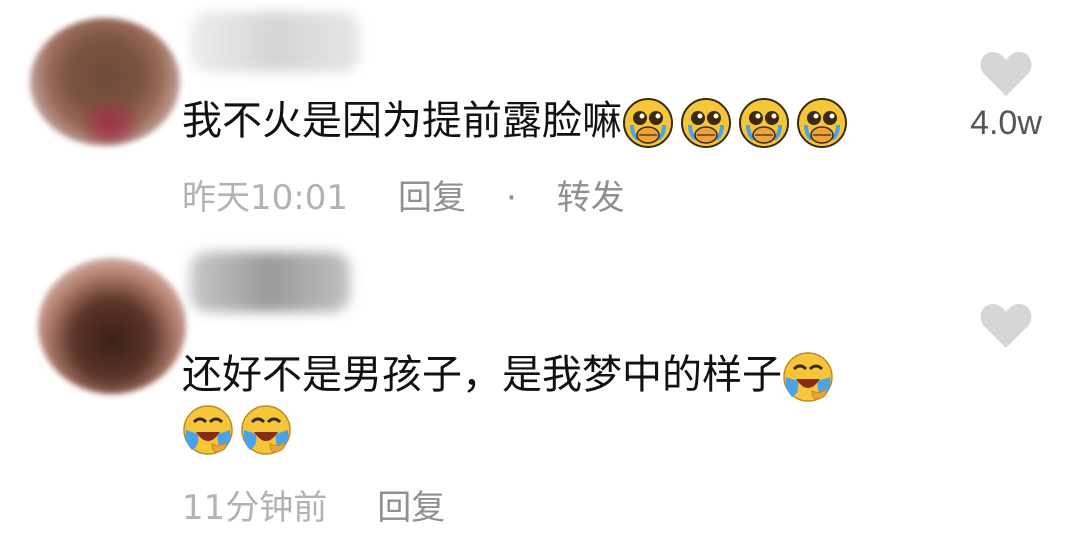  Describe the element at coordinates (482, 375) in the screenshot. I see `comment-body: 还好不是男孩子，是我梦中的样子` at that location.